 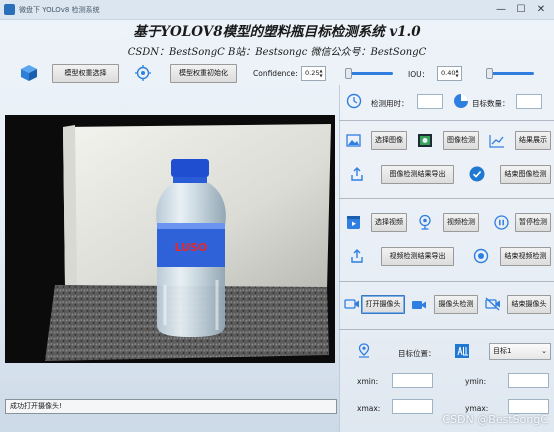 I want to click on model-select-button: 模型权重选择, so click(x=85, y=73).